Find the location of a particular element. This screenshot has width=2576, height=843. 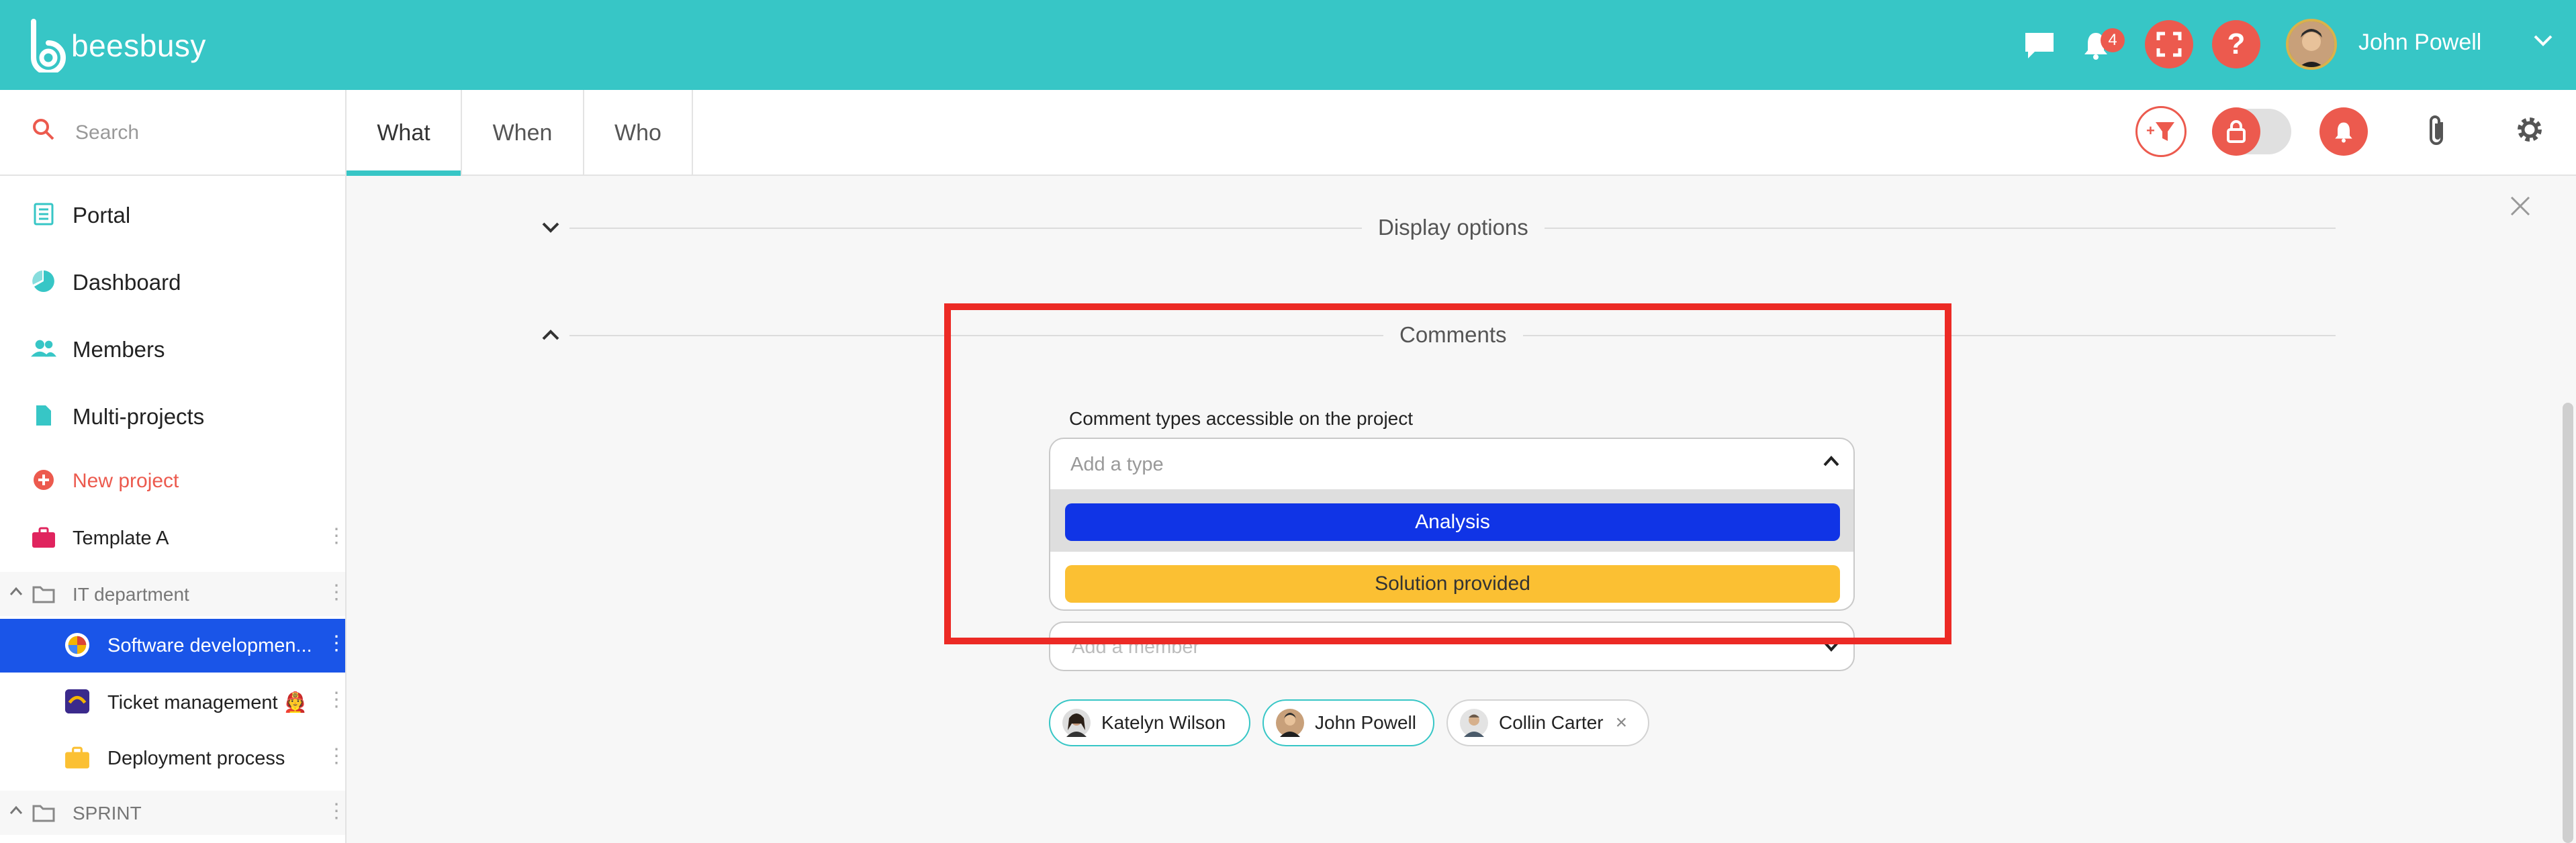

member-name: Collin Carter is located at coordinates (1551, 723).